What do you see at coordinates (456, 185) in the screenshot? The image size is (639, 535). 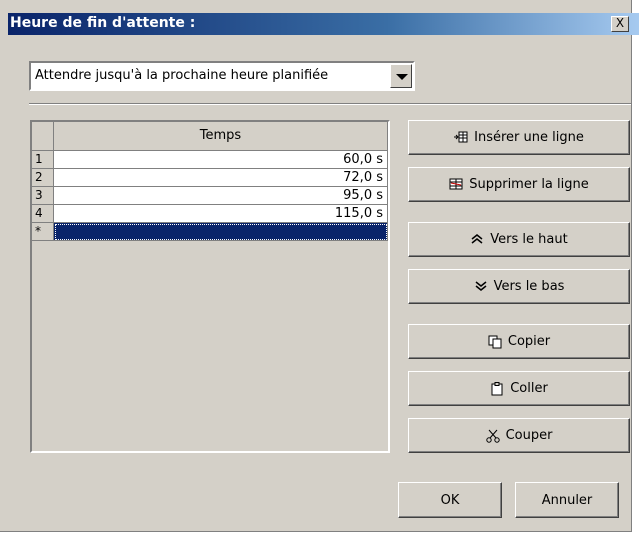 I see `delete-row-icon` at bounding box center [456, 185].